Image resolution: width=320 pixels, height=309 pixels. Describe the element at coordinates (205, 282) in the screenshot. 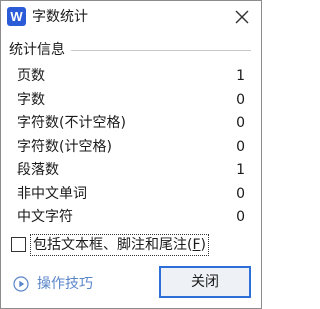

I see `close-button: 关闭` at that location.